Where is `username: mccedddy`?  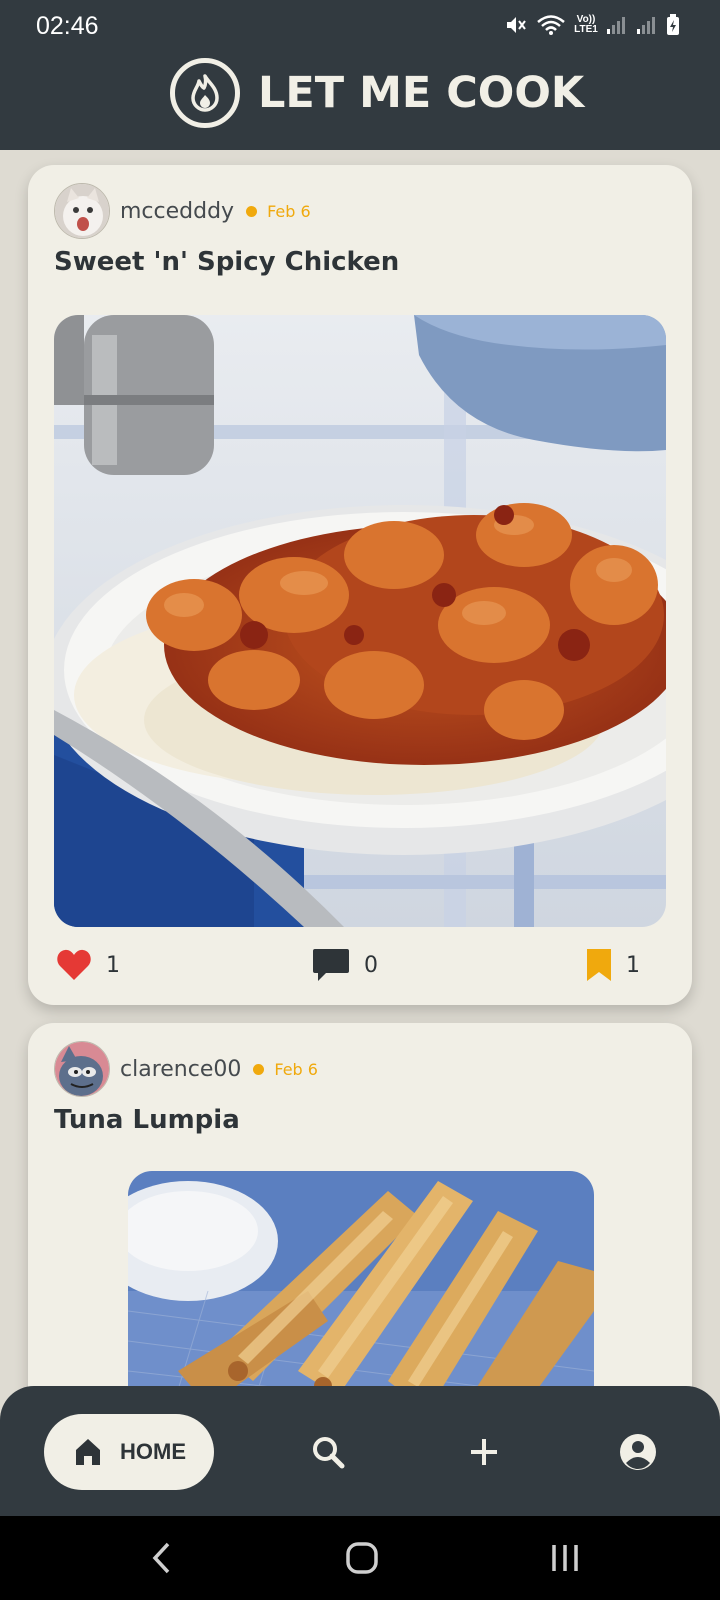 username: mccedddy is located at coordinates (177, 211).